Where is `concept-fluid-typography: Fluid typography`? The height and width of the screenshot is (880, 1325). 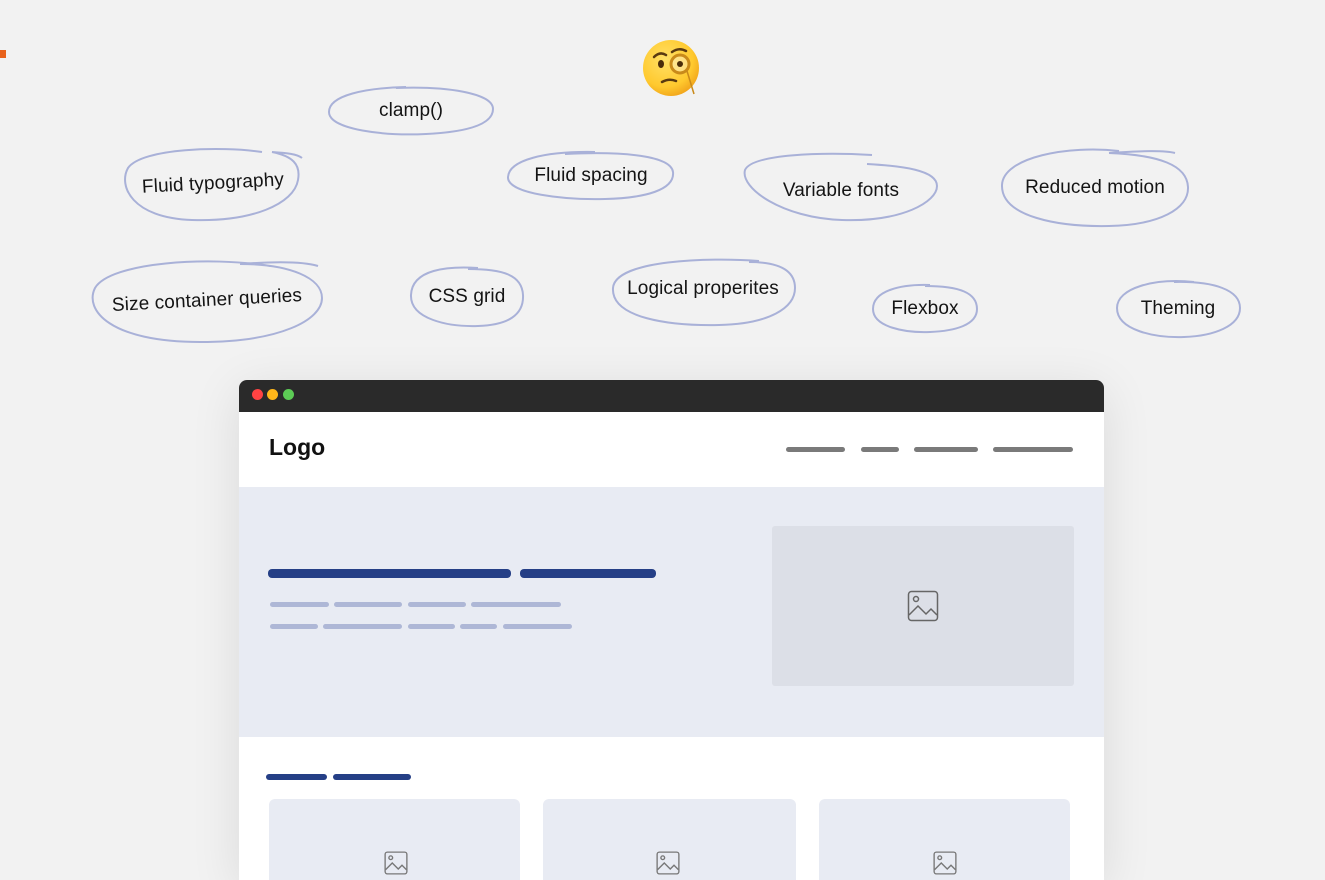
concept-fluid-typography: Fluid typography is located at coordinates (213, 184).